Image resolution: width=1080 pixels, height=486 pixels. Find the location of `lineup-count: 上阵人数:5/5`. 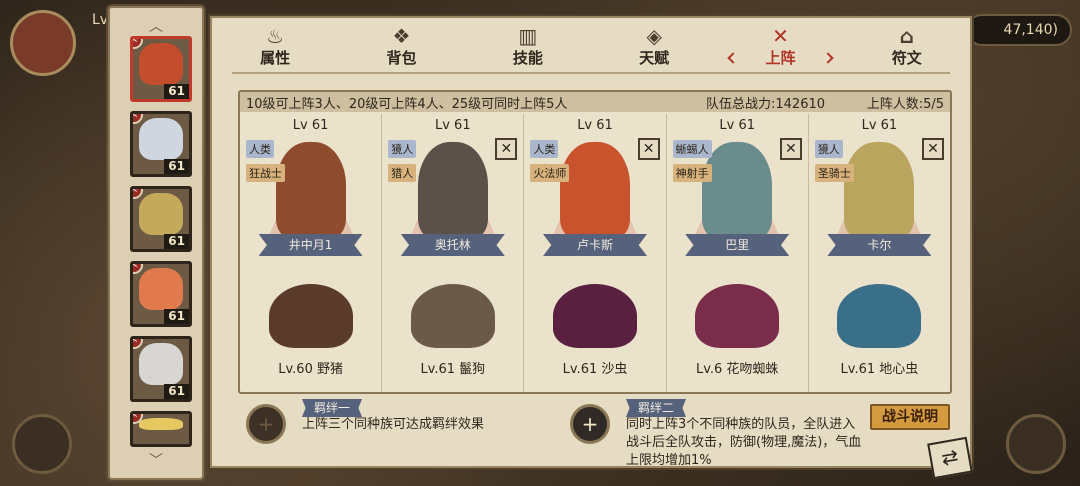

lineup-count: 上阵人数:5/5 is located at coordinates (905, 104).